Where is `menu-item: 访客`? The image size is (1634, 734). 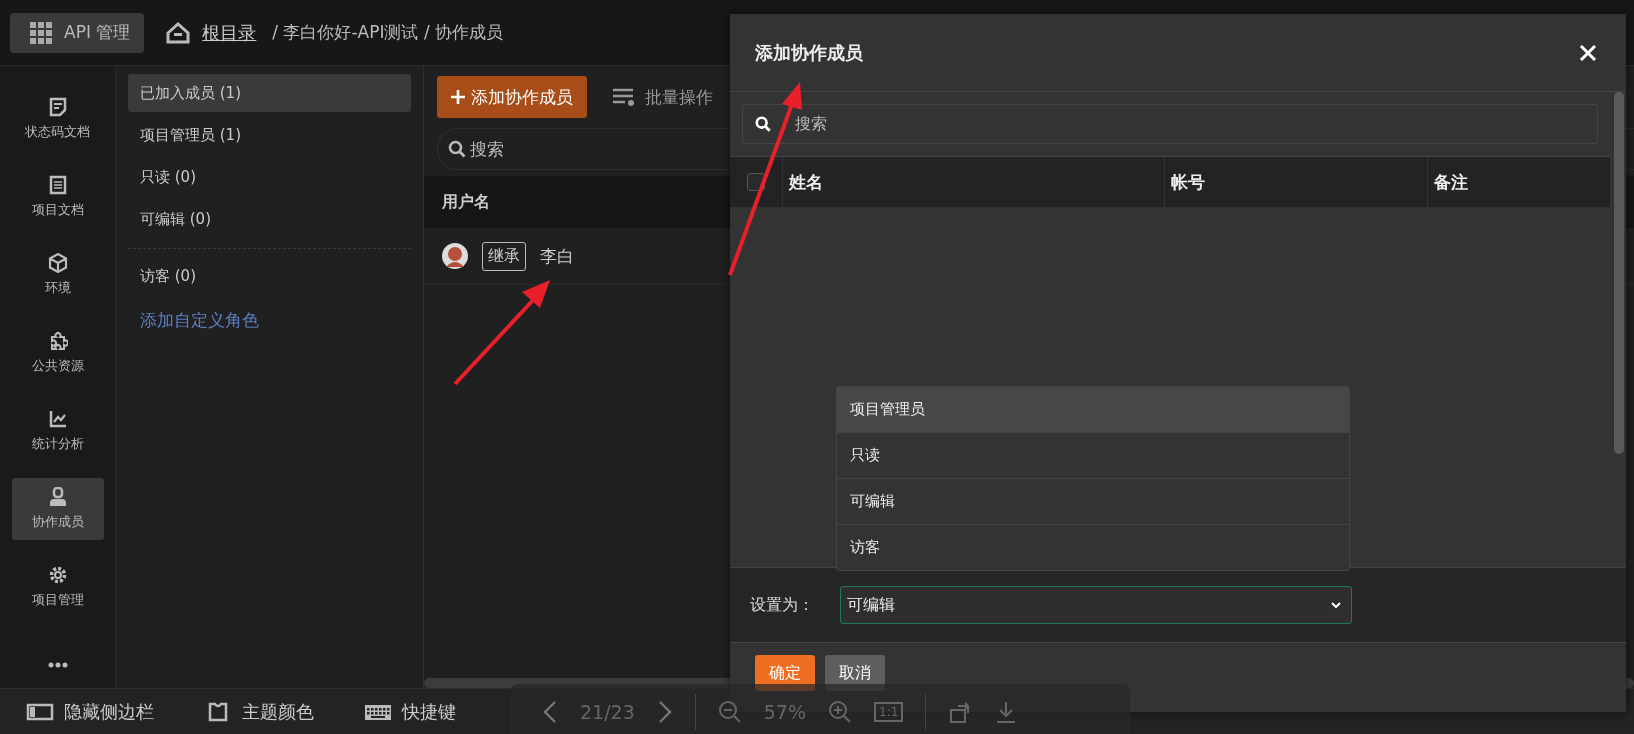
menu-item: 访客 is located at coordinates (1093, 547).